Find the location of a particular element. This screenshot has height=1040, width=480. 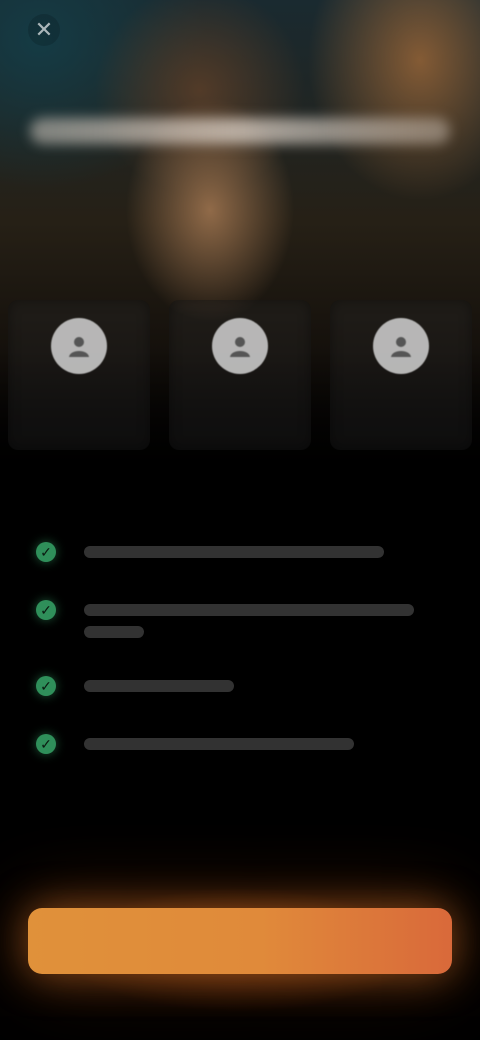

terms-text is located at coordinates (240, 1005).